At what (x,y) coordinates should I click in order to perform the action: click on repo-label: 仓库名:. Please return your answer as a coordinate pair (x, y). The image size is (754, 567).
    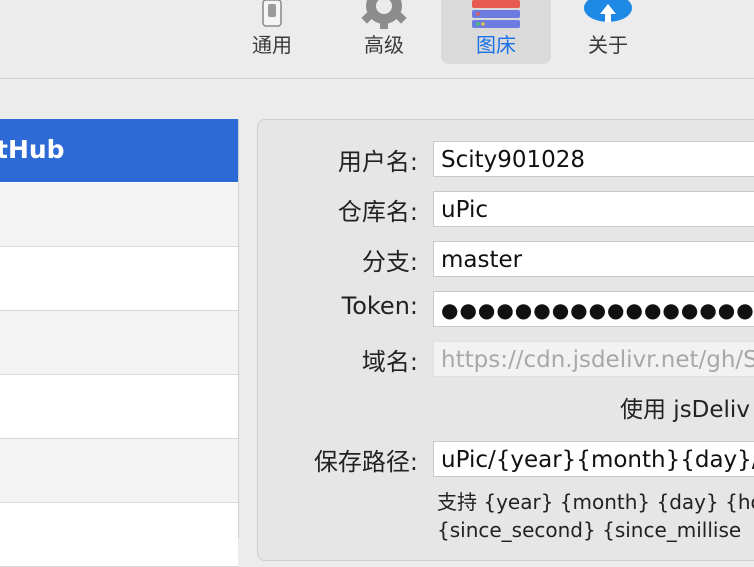
    Looking at the image, I should click on (377, 212).